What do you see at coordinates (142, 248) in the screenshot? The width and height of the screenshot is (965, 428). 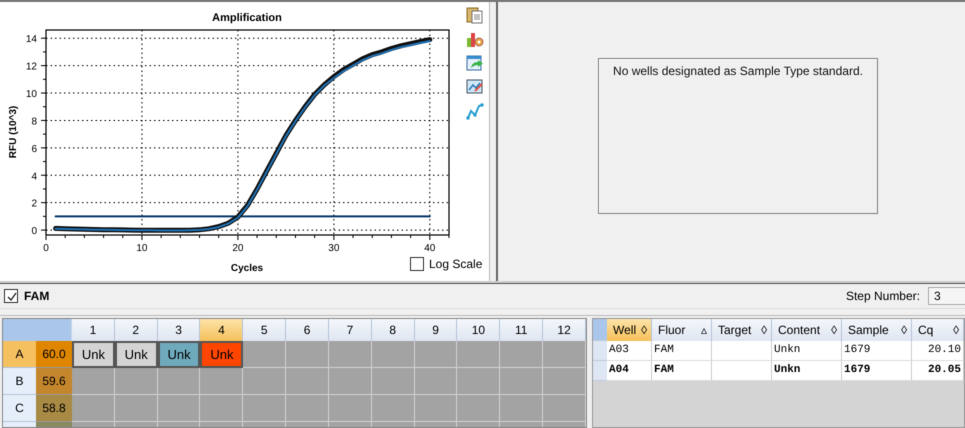 I see `x-tick-label: 10` at bounding box center [142, 248].